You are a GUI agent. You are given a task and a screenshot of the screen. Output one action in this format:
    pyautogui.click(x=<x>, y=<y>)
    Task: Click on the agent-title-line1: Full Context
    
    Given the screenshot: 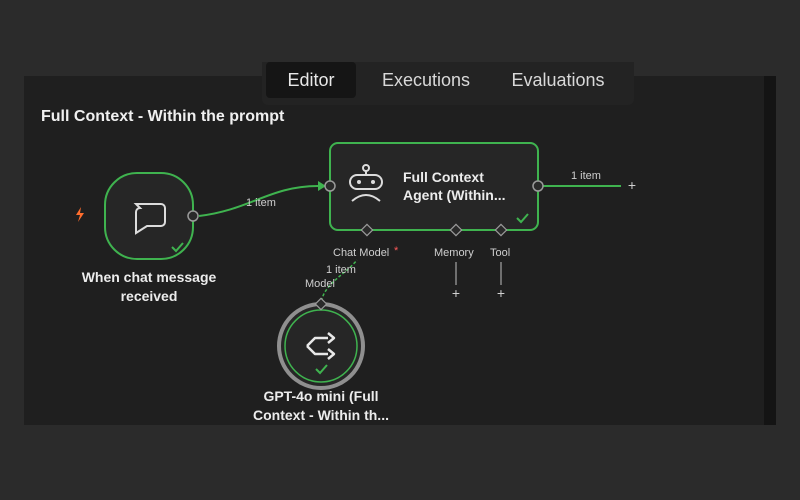 What is the action you would take?
    pyautogui.click(x=443, y=177)
    